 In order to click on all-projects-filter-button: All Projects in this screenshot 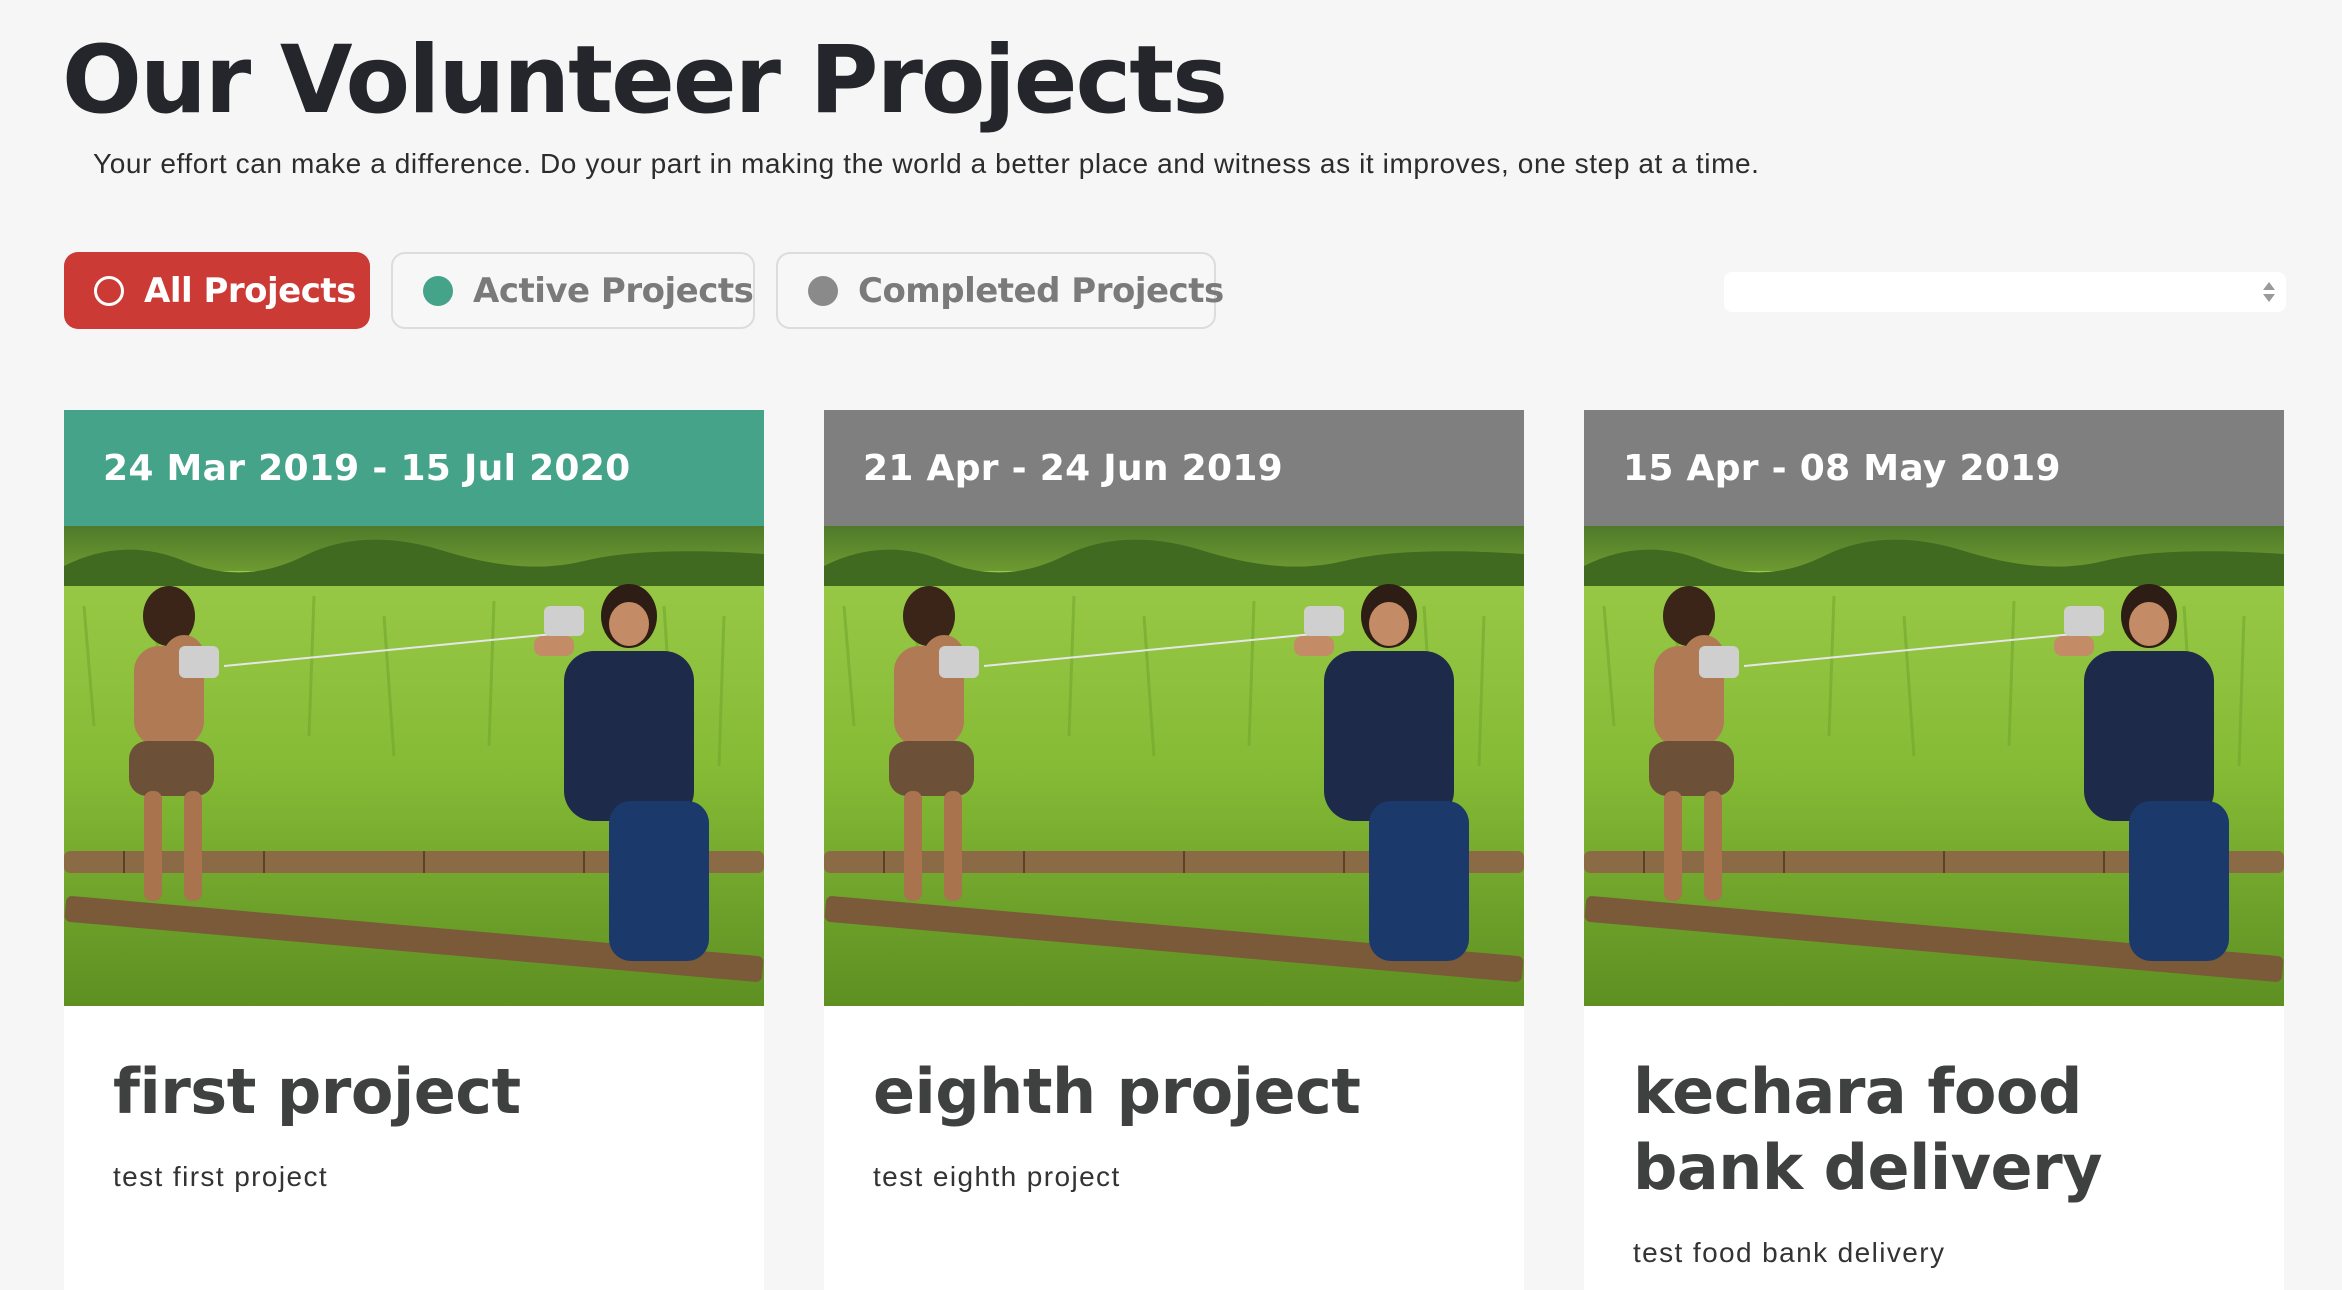, I will do `click(217, 290)`.